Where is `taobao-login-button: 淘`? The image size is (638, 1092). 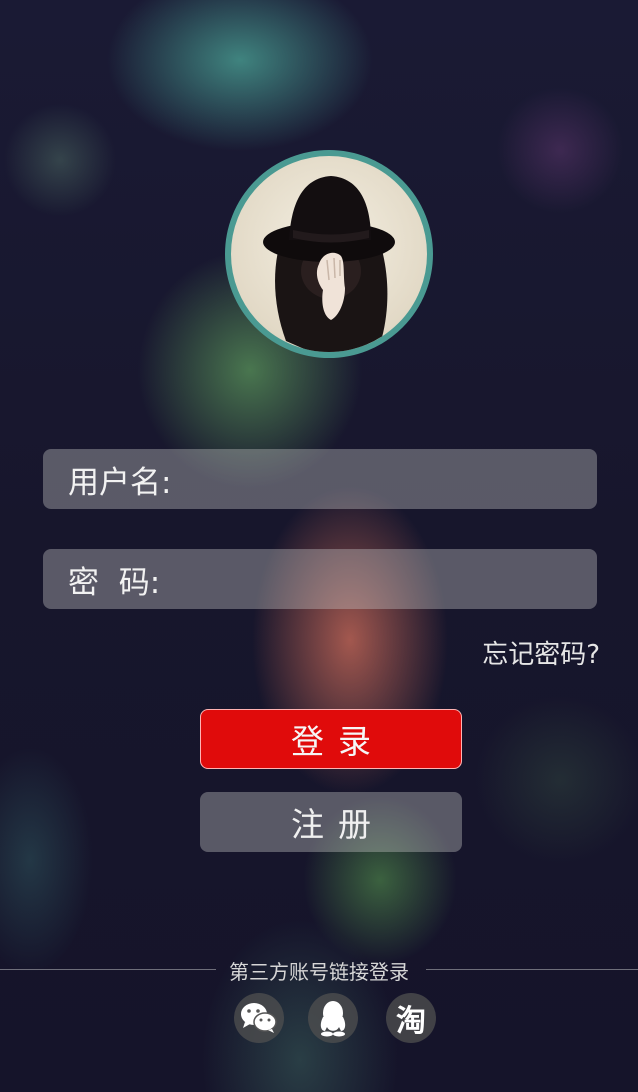
taobao-login-button: 淘 is located at coordinates (411, 1018).